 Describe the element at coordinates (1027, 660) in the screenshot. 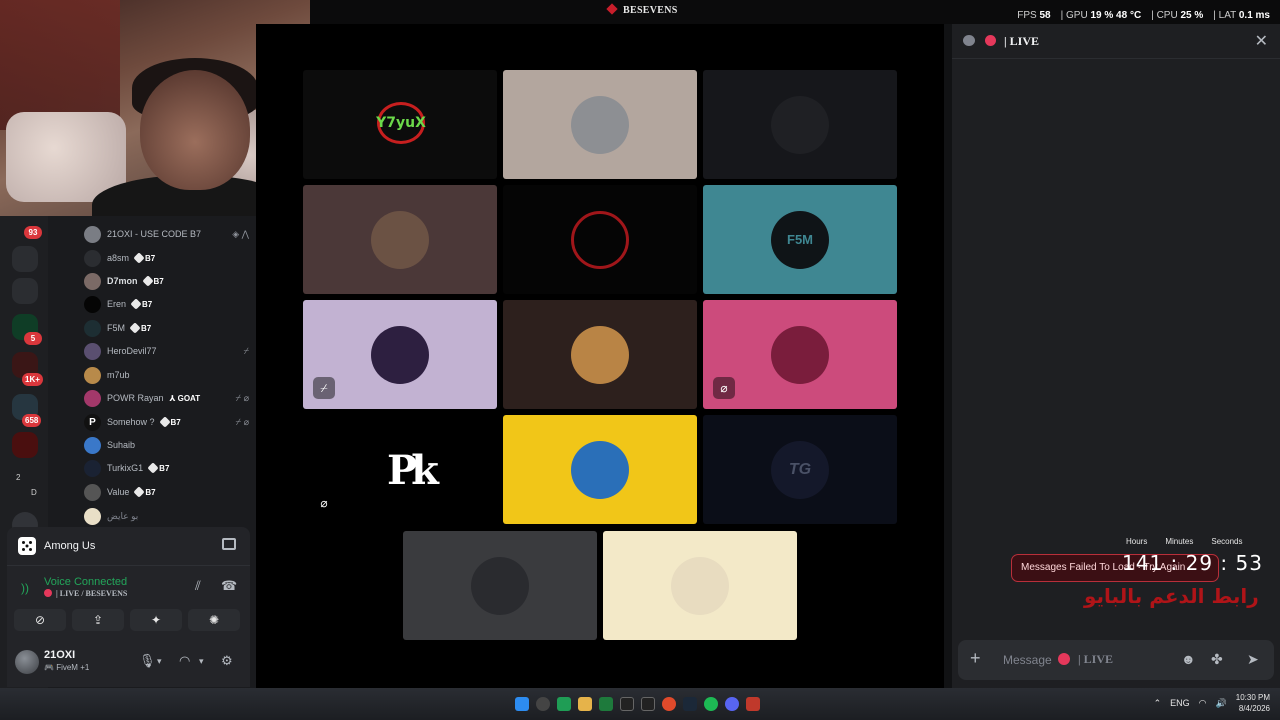

I see `message-placeholder: Message` at that location.